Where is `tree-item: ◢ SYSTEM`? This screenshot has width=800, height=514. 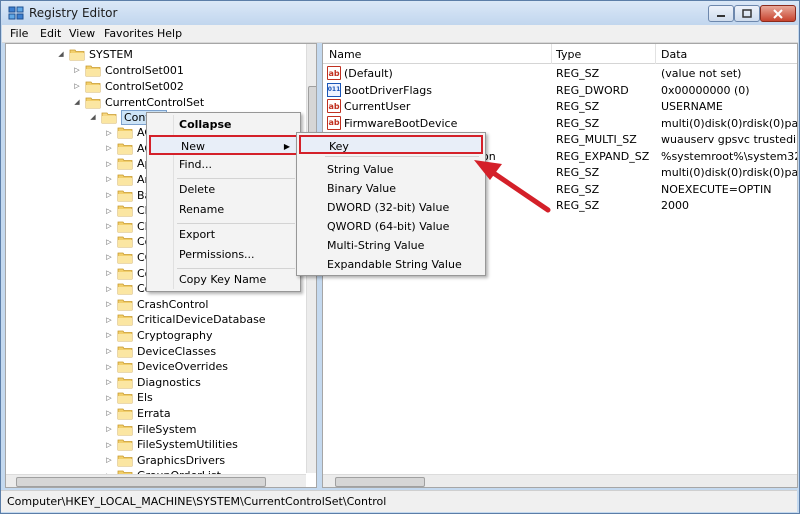
tree-item: ◢ SYSTEM is located at coordinates (94, 54).